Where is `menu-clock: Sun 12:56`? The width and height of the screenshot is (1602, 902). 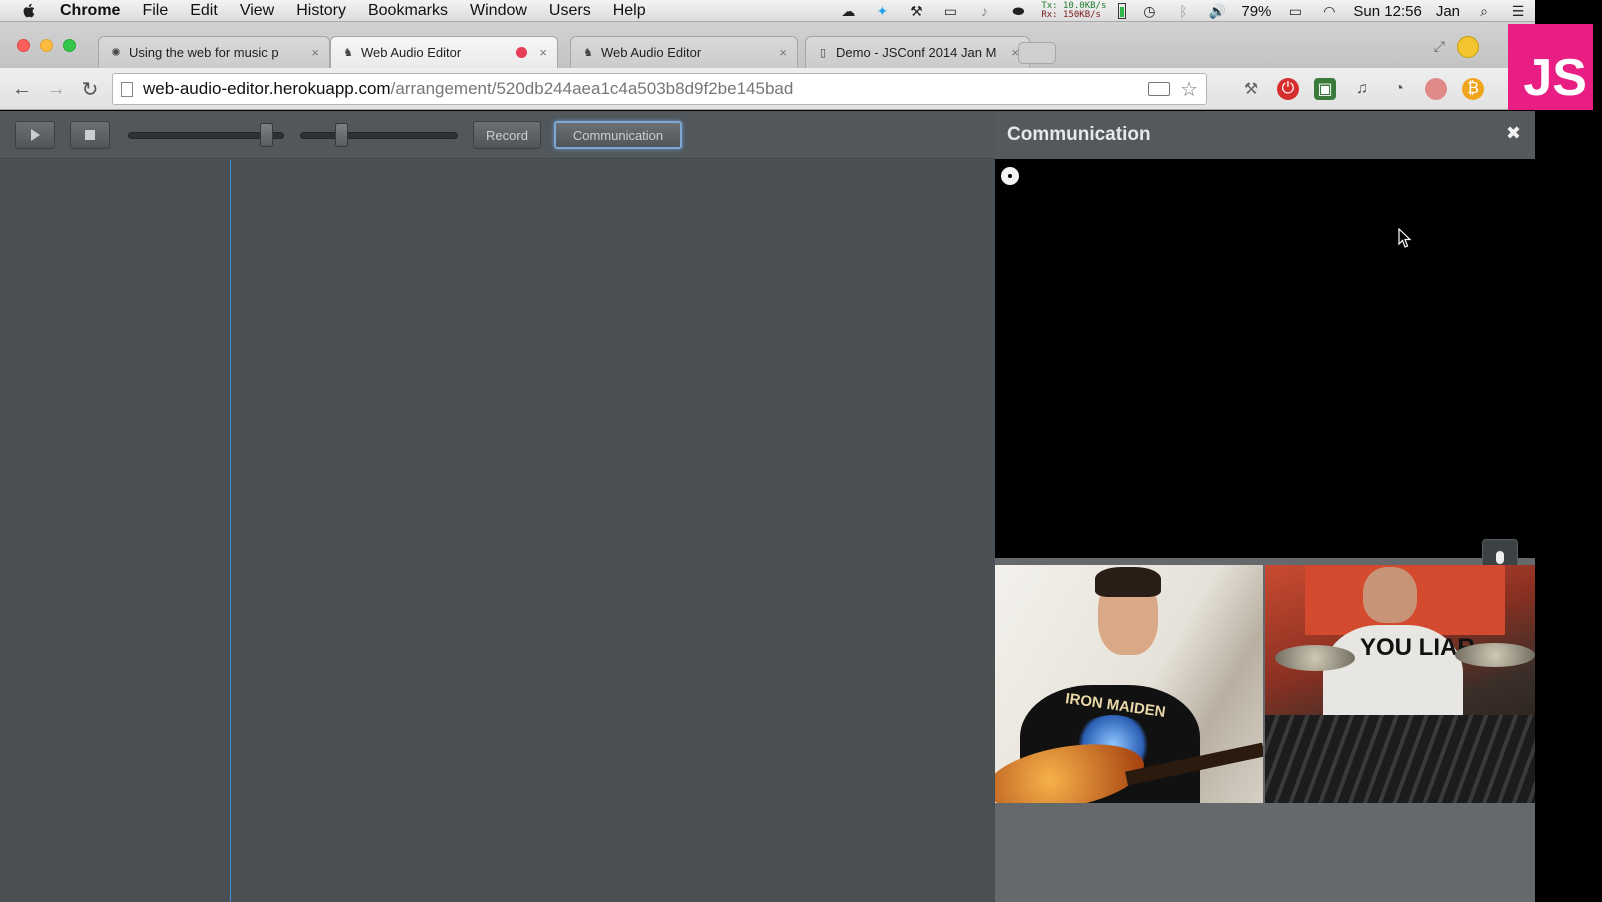 menu-clock: Sun 12:56 is located at coordinates (1387, 11).